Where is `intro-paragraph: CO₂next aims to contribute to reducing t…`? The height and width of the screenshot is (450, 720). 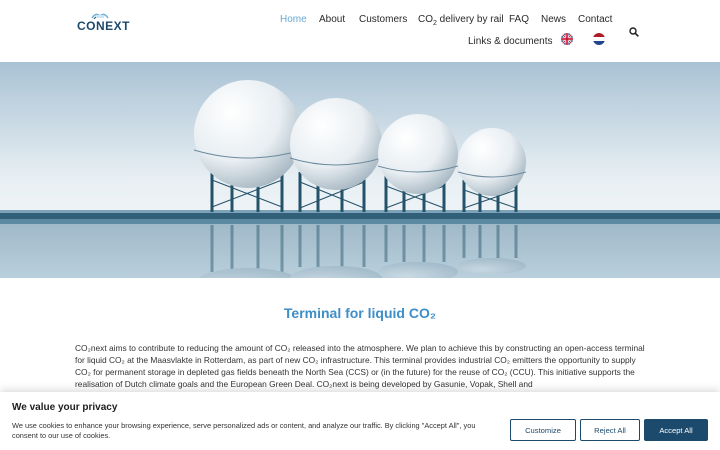 intro-paragraph: CO₂next aims to contribute to reducing t… is located at coordinates (360, 366).